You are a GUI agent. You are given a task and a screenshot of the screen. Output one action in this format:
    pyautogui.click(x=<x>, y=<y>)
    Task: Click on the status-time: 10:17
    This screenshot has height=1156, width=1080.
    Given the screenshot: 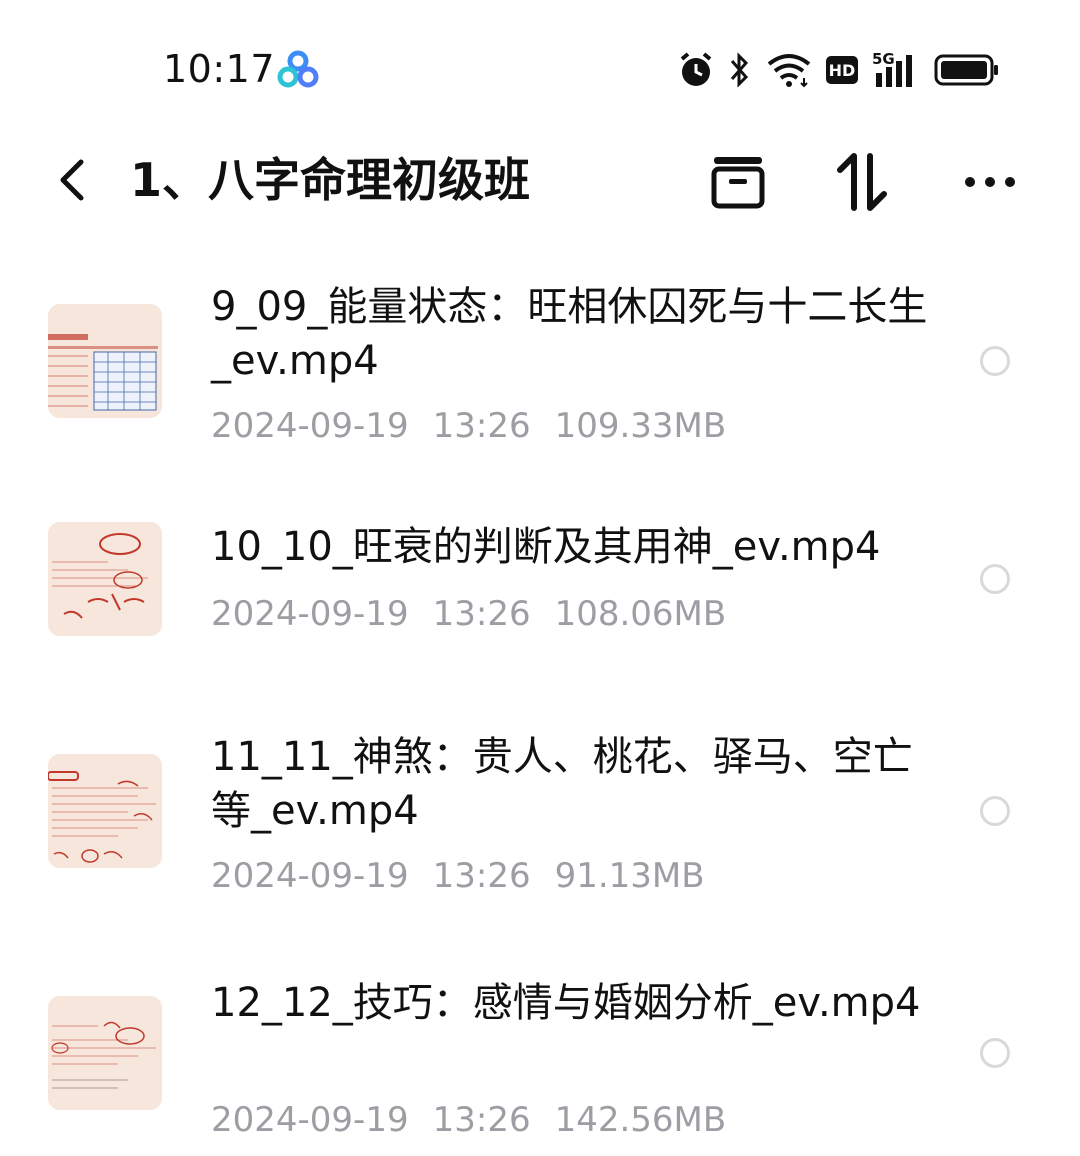 What is the action you would take?
    pyautogui.click(x=219, y=69)
    